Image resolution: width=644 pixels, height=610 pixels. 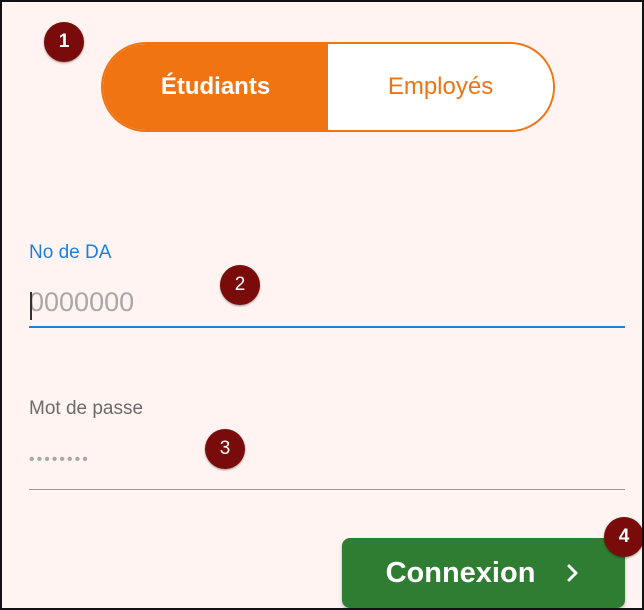 What do you see at coordinates (573, 573) in the screenshot?
I see `chevron-right-icon` at bounding box center [573, 573].